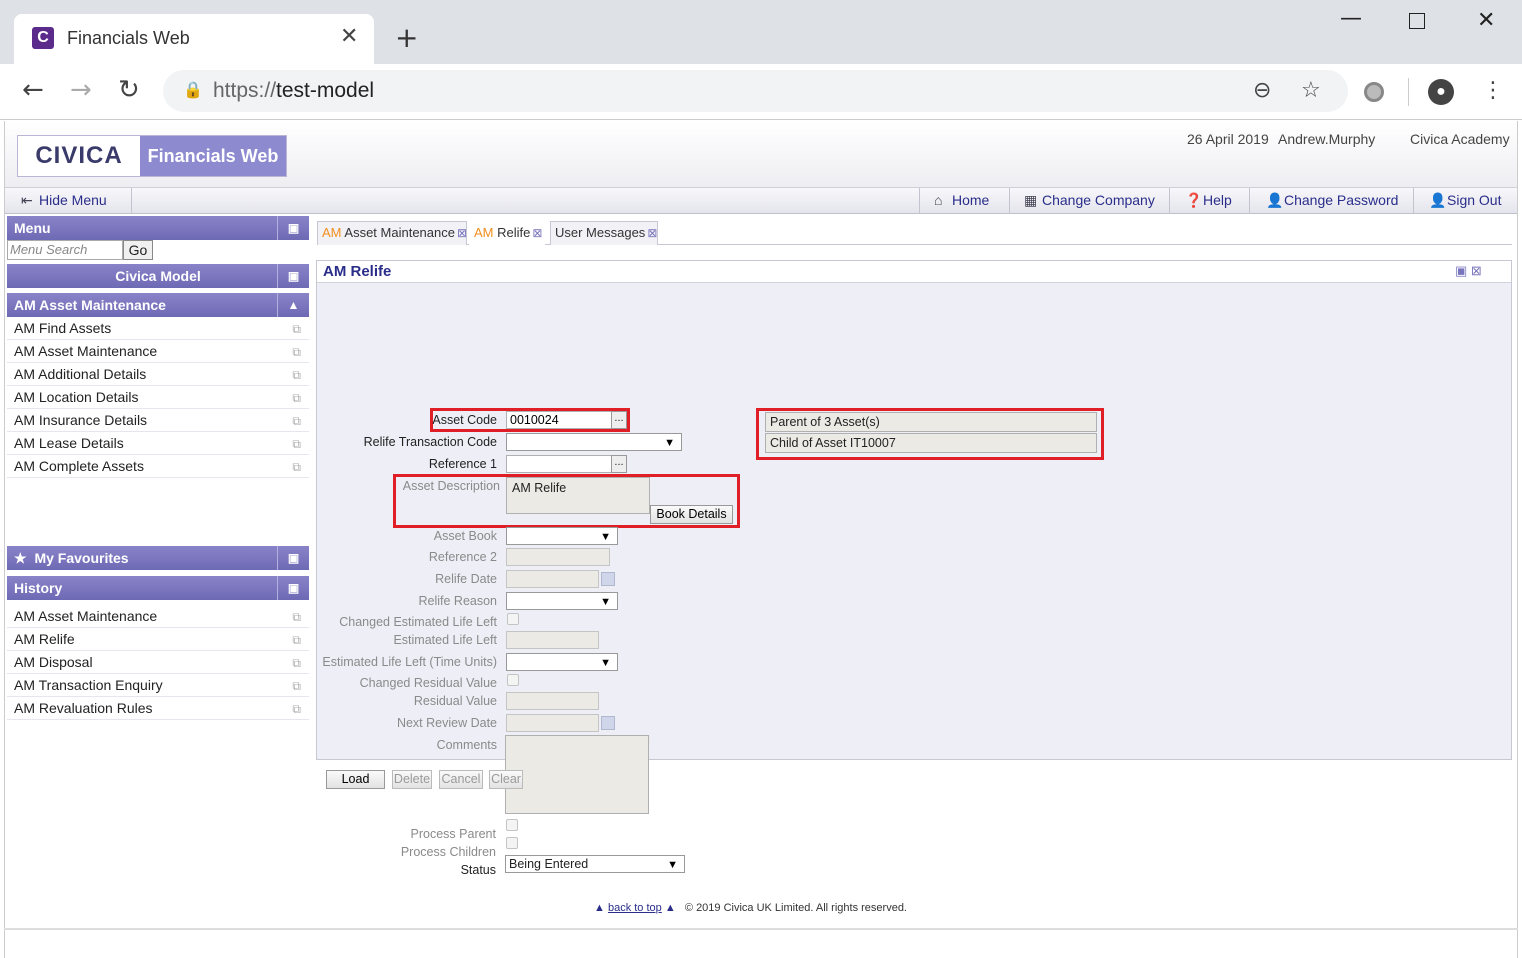 The image size is (1522, 958). Describe the element at coordinates (513, 619) in the screenshot. I see `changed-estimated-life-left-checkbox` at that location.